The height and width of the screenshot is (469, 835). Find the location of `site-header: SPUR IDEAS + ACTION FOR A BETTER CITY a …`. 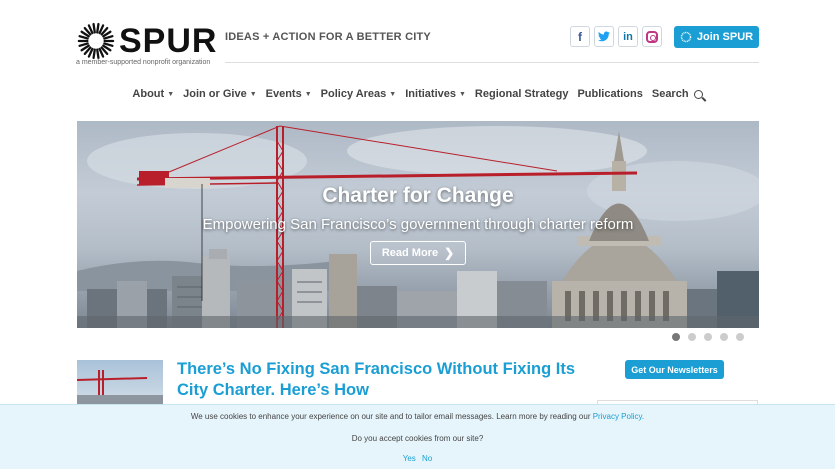

site-header: SPUR IDEAS + ACTION FOR A BETTER CITY a … is located at coordinates (417, 42).